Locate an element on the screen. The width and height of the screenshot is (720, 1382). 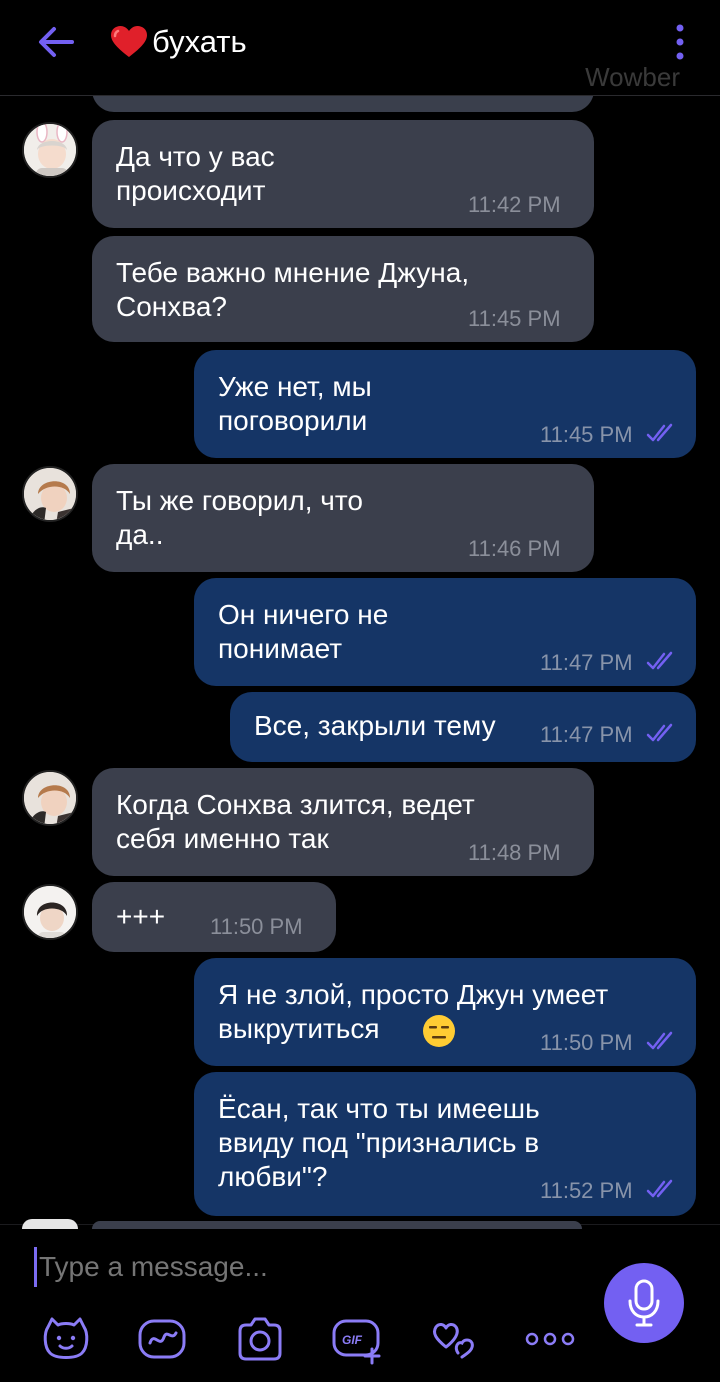
message-input is located at coordinates (304, 1267).